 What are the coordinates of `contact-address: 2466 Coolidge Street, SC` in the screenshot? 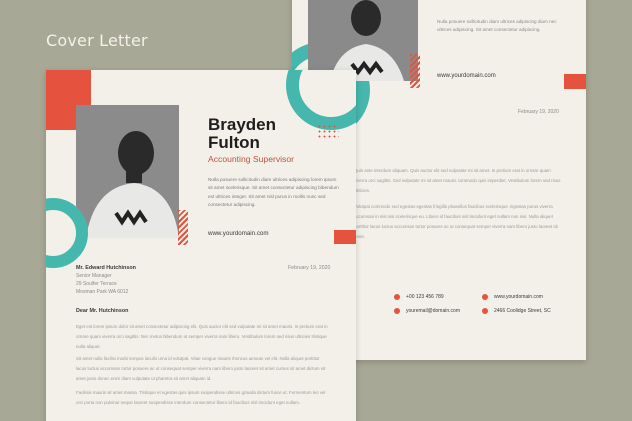 It's located at (516, 311).